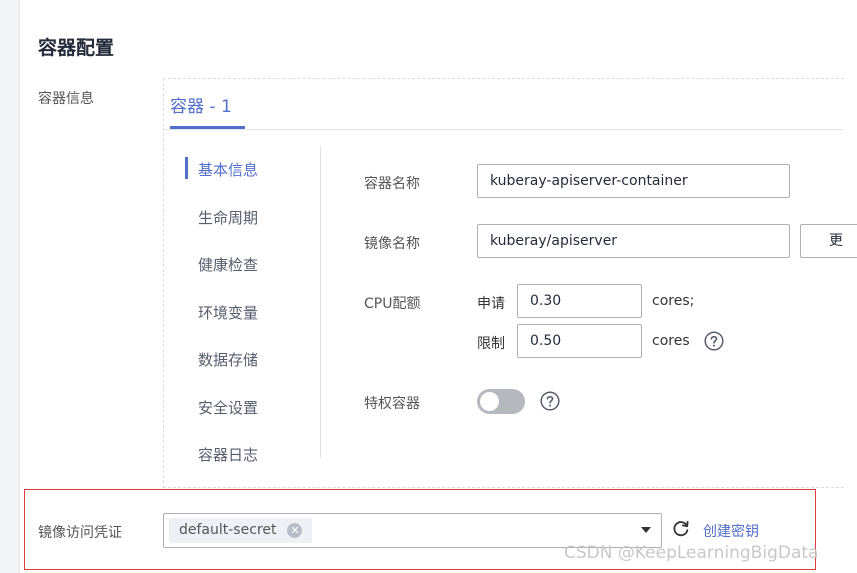 The image size is (857, 573). I want to click on nav-item-basic-info: 基本信息, so click(228, 169).